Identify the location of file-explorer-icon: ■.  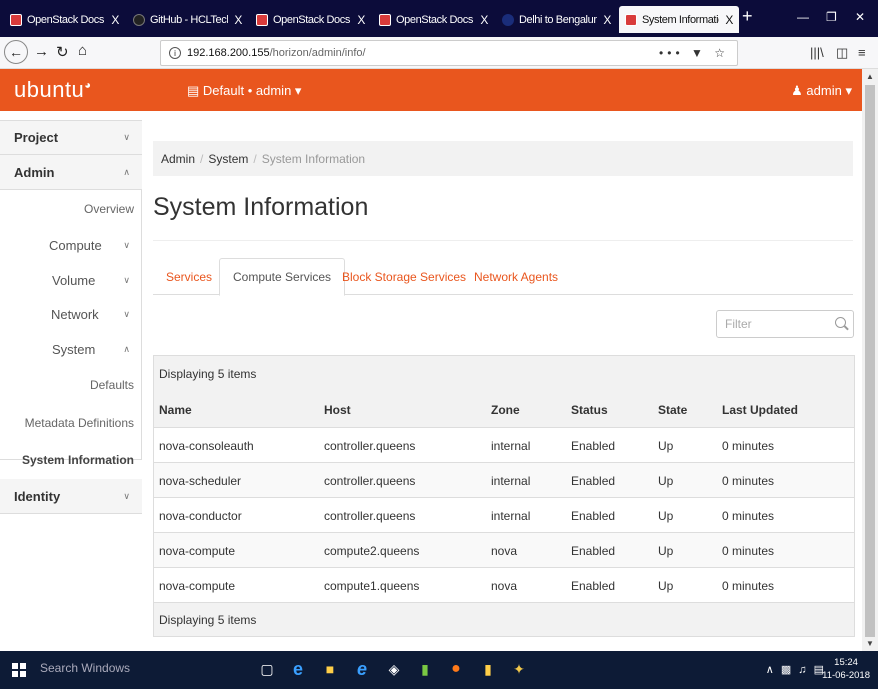
(330, 669).